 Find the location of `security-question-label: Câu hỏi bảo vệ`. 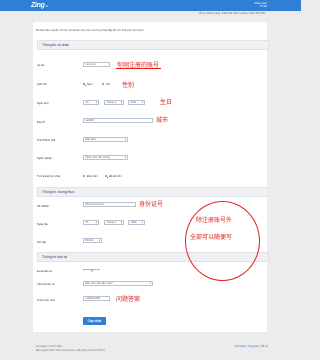

security-question-label: Câu hỏi bảo vệ is located at coordinates (46, 284).